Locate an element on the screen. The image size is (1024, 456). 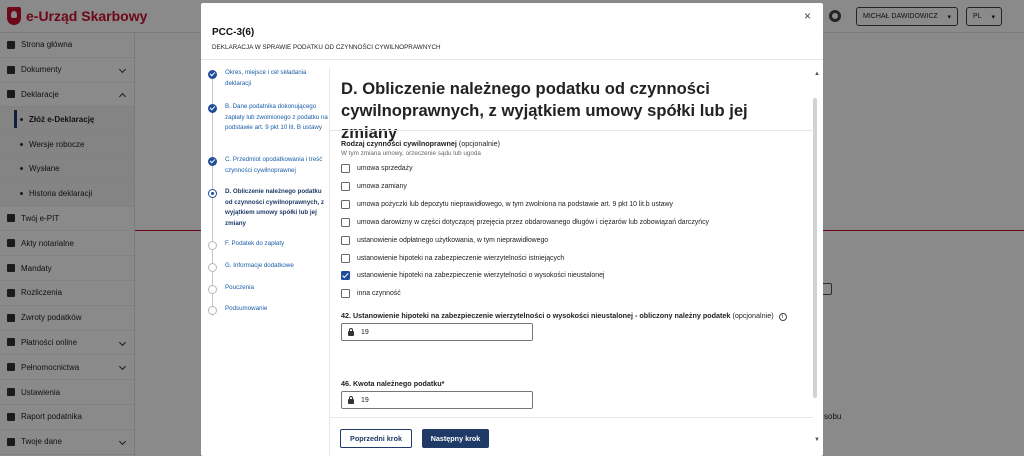
step-label: Podsumowanie is located at coordinates (246, 308).